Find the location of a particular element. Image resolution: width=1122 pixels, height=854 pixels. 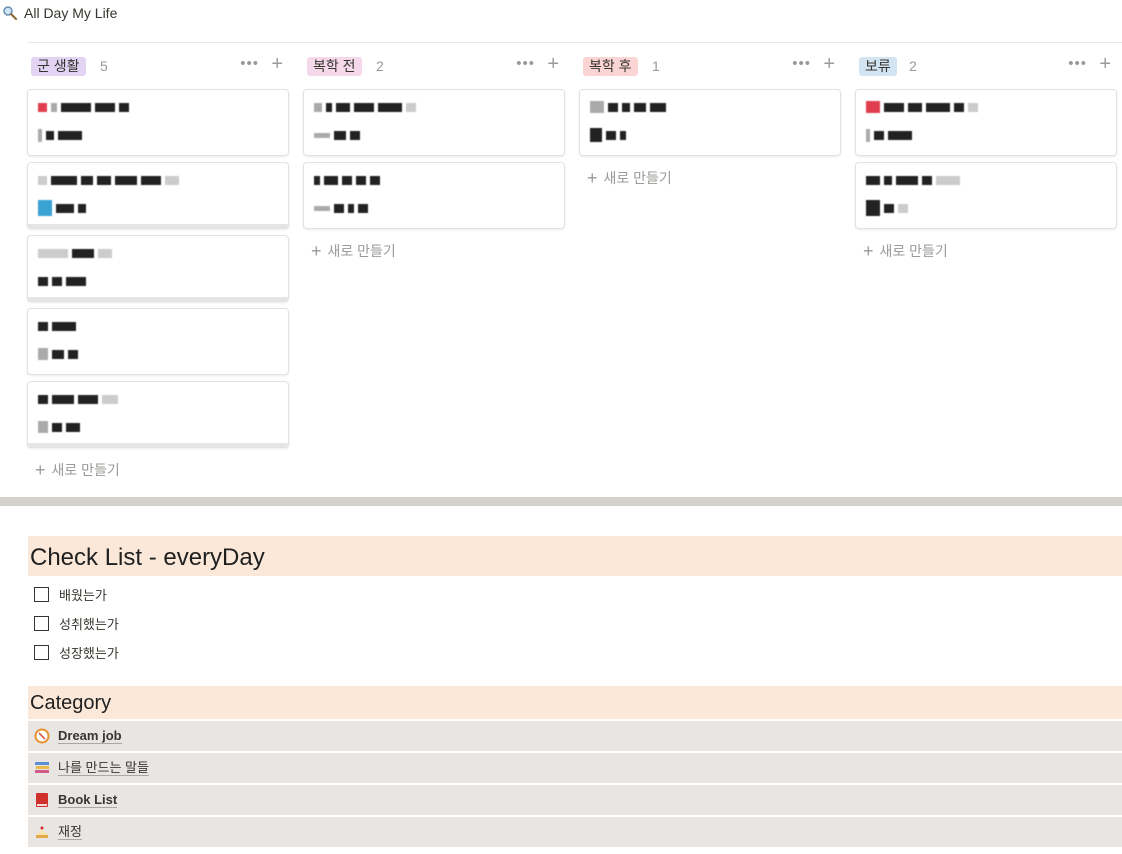

board-column-3: 복학 후 1 ••• + + 새로 만들기 is located at coordinates (710, 120).